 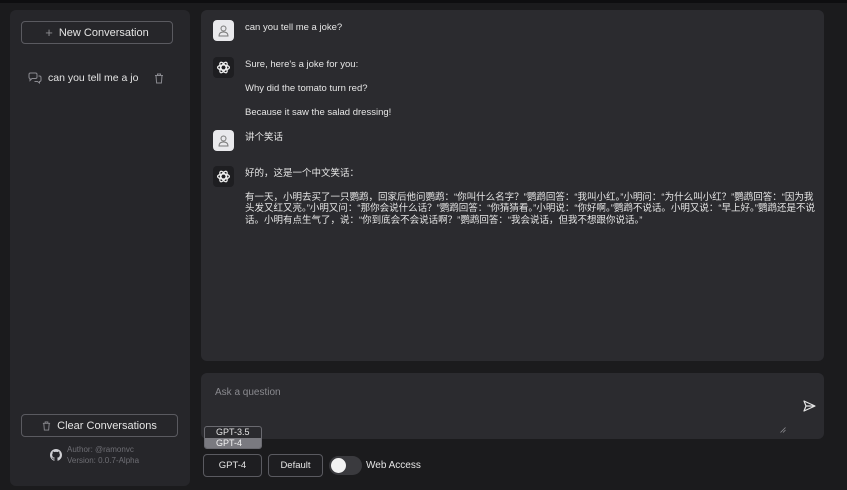 I want to click on clear-conversations-button: Clear Conversations, so click(x=99, y=425).